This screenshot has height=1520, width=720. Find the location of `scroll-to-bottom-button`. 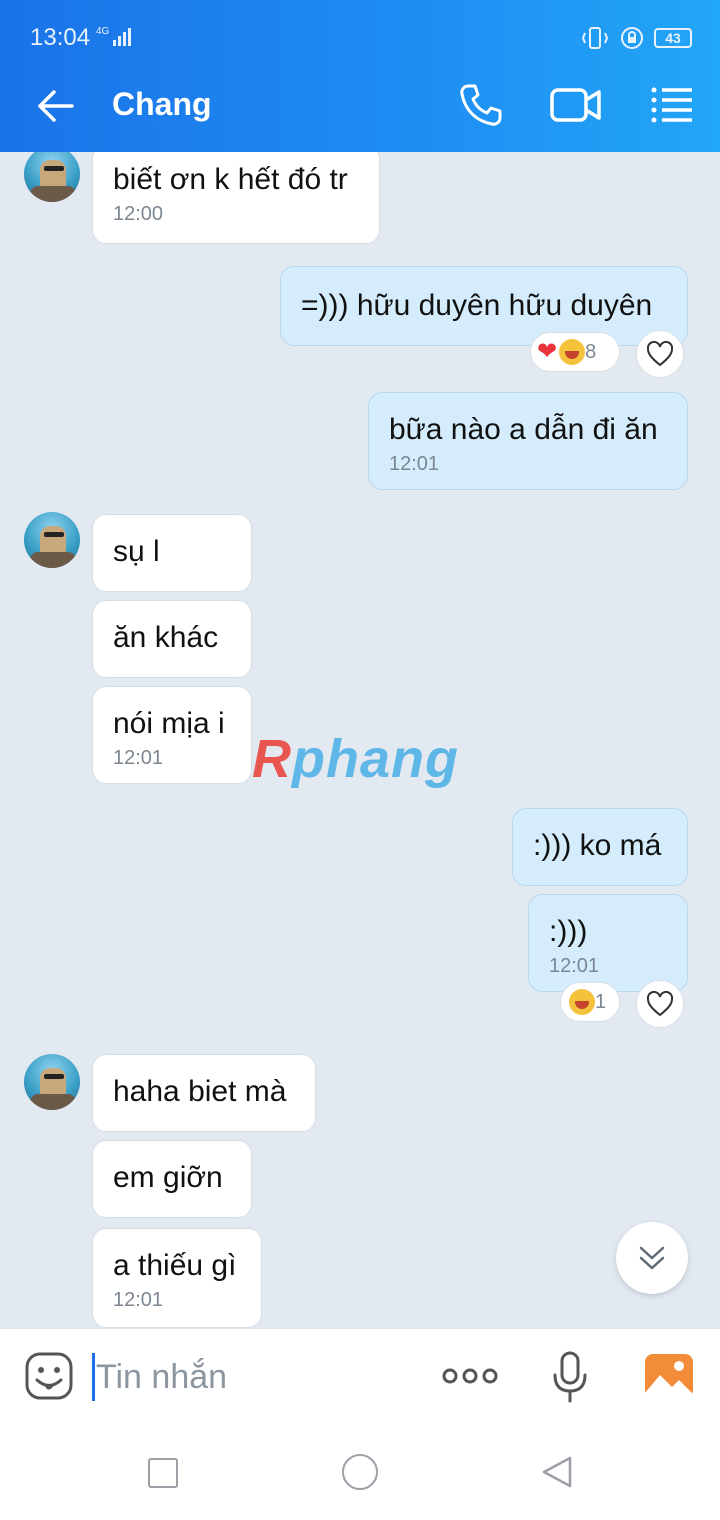

scroll-to-bottom-button is located at coordinates (652, 1258).